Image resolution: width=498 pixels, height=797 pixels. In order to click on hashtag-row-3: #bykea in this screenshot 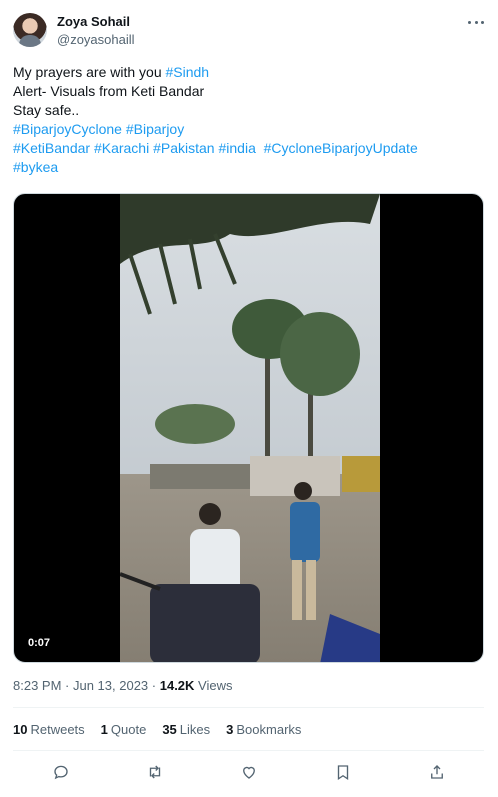, I will do `click(248, 167)`.